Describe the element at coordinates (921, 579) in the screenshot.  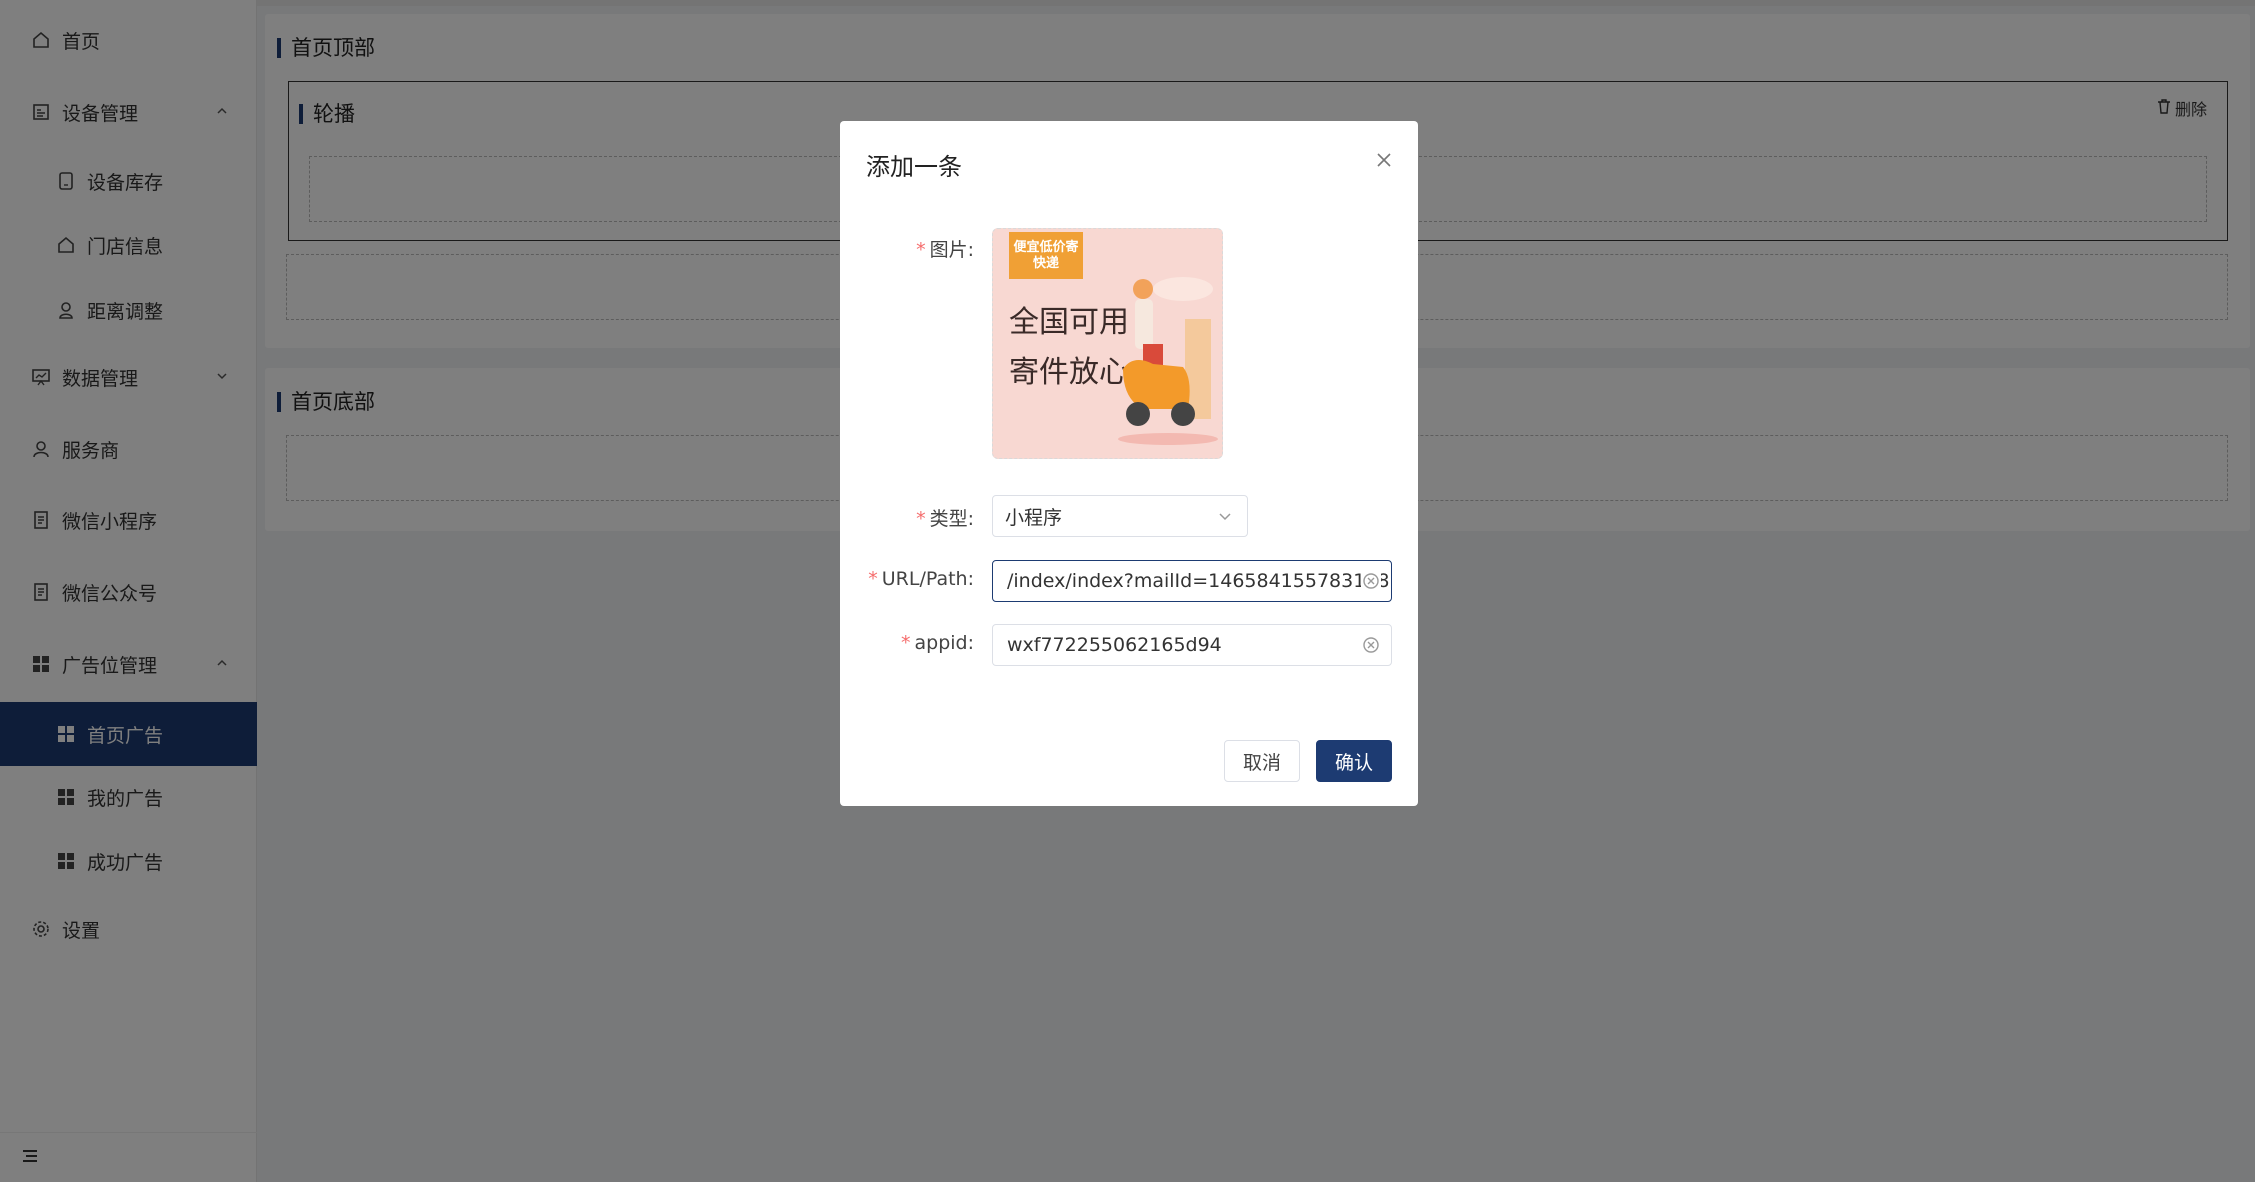
I see `url-label: * URL/Path:` at that location.